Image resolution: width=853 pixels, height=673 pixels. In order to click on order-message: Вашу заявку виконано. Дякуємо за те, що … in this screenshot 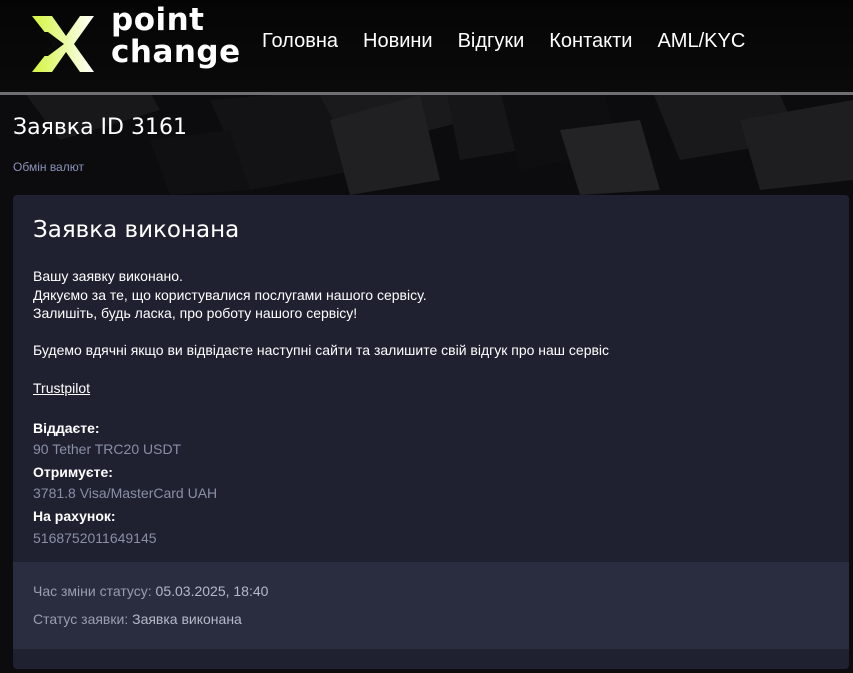, I will do `click(230, 295)`.